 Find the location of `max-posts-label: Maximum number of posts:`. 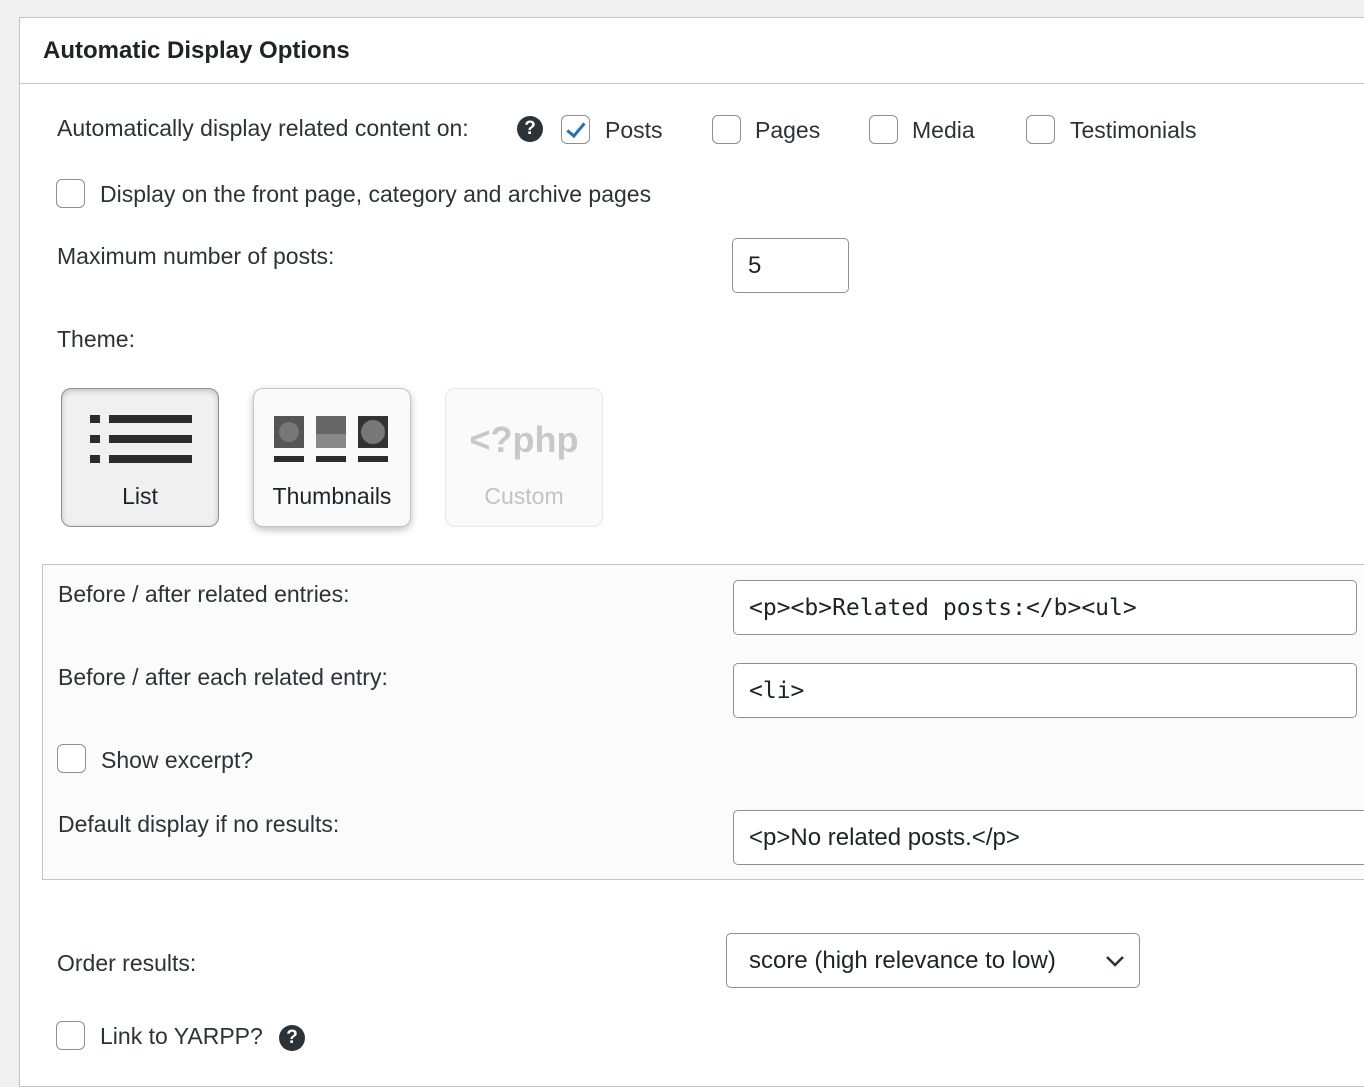

max-posts-label: Maximum number of posts: is located at coordinates (196, 256).